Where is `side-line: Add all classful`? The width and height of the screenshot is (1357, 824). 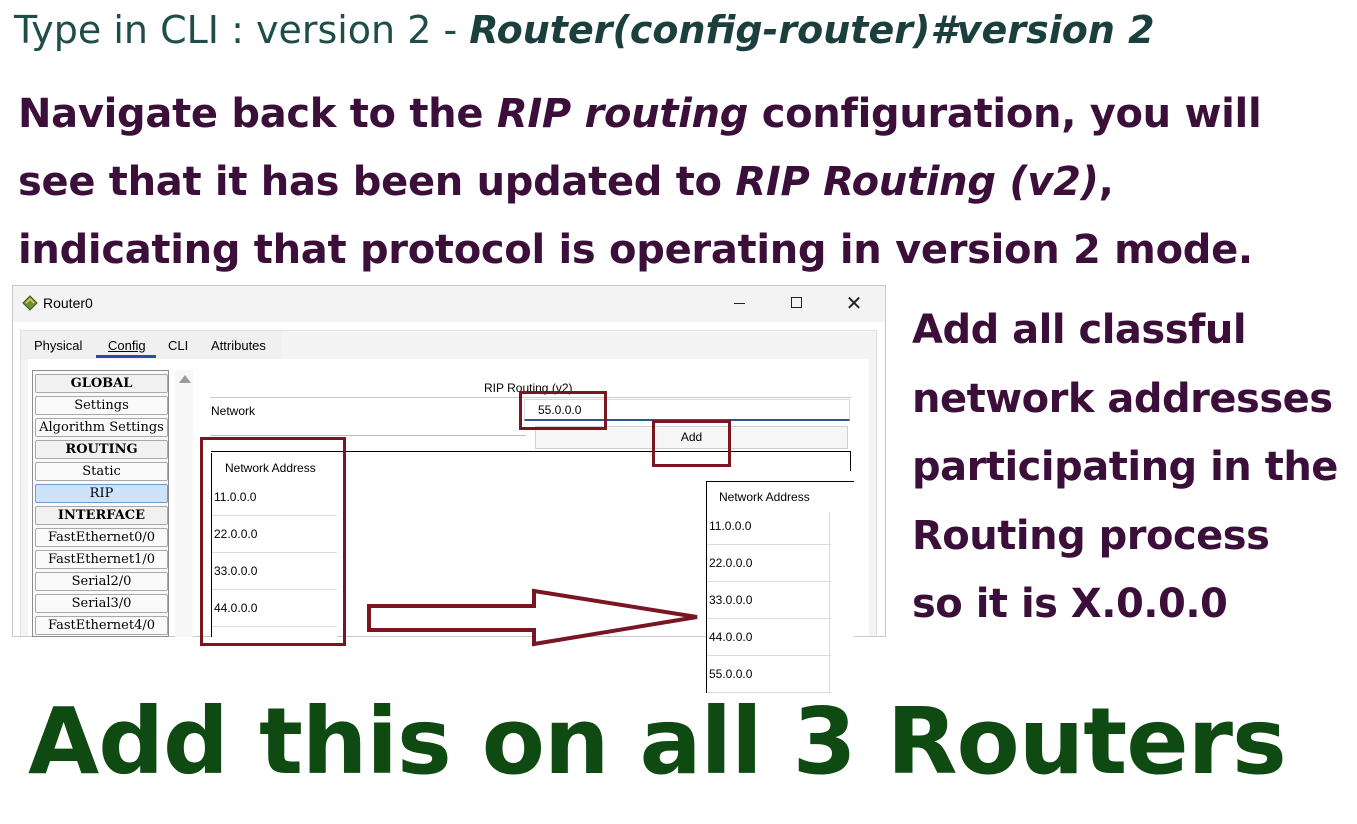
side-line: Add all classful is located at coordinates (1079, 330).